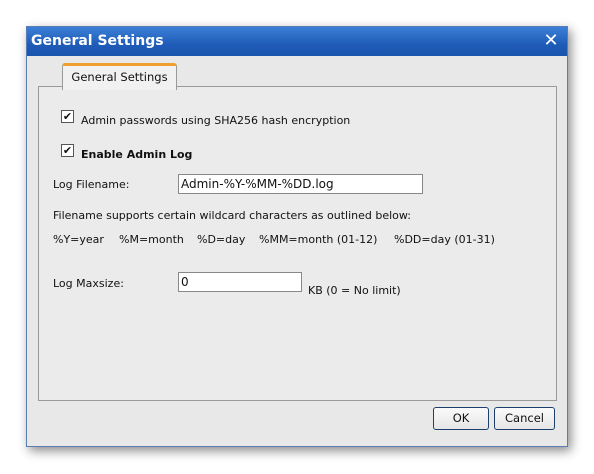 Image resolution: width=594 pixels, height=474 pixels. What do you see at coordinates (137, 154) in the screenshot?
I see `enable-admin-log-label: Enable Admin Log` at bounding box center [137, 154].